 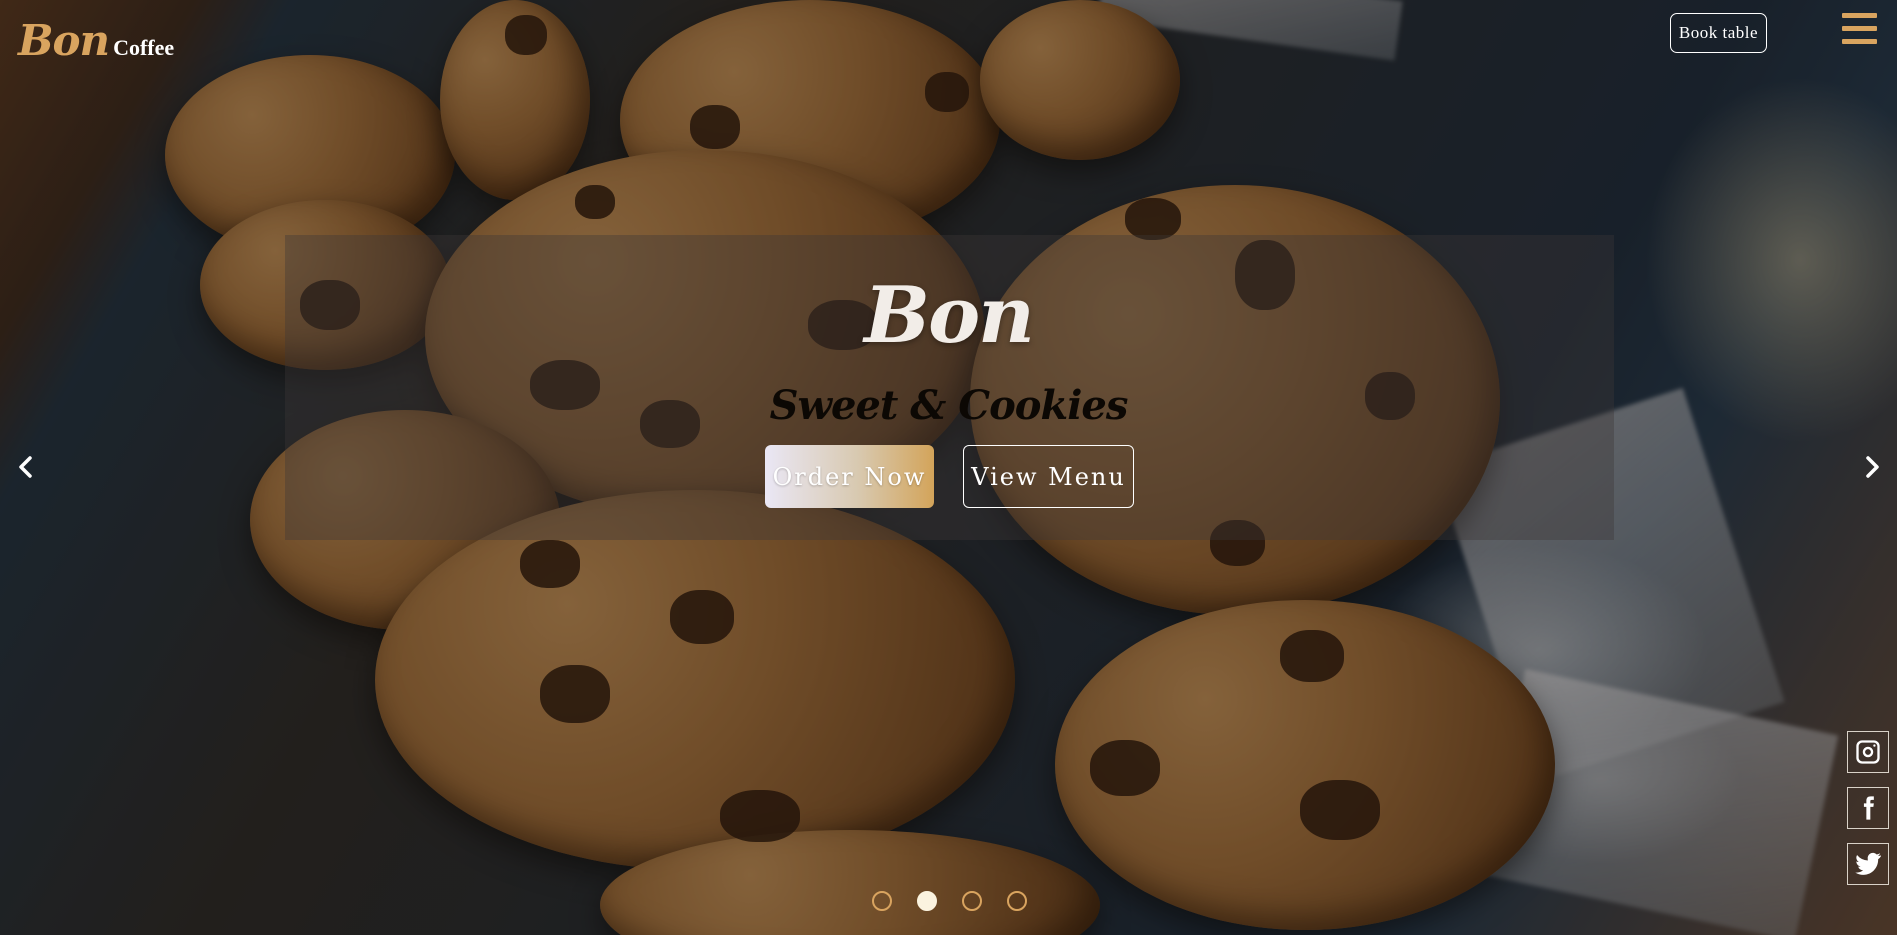 I want to click on book-table-button: Book table, so click(x=1718, y=33).